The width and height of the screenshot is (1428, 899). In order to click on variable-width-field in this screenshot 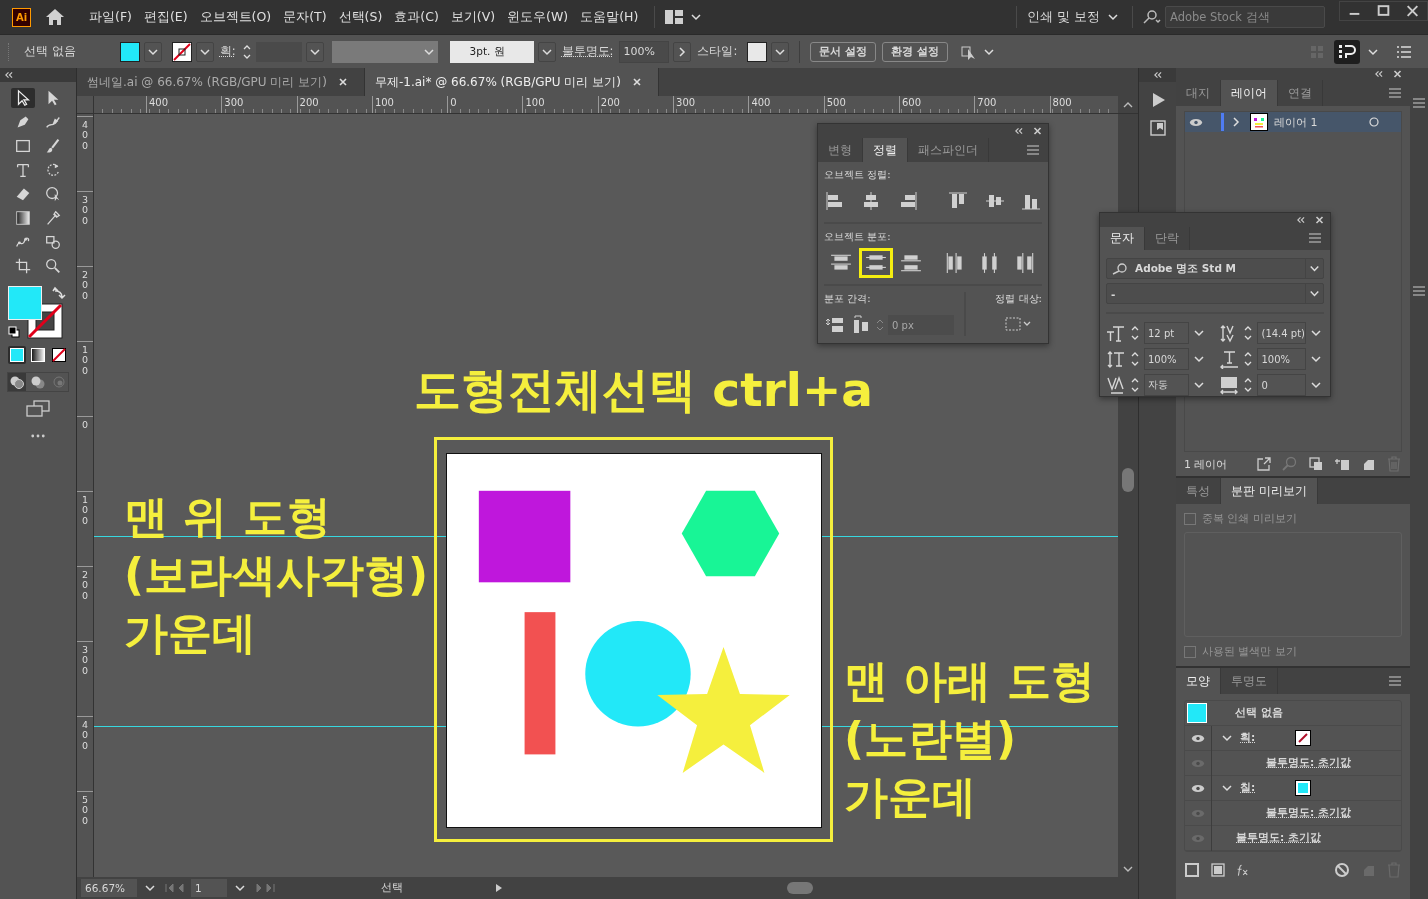, I will do `click(384, 51)`.